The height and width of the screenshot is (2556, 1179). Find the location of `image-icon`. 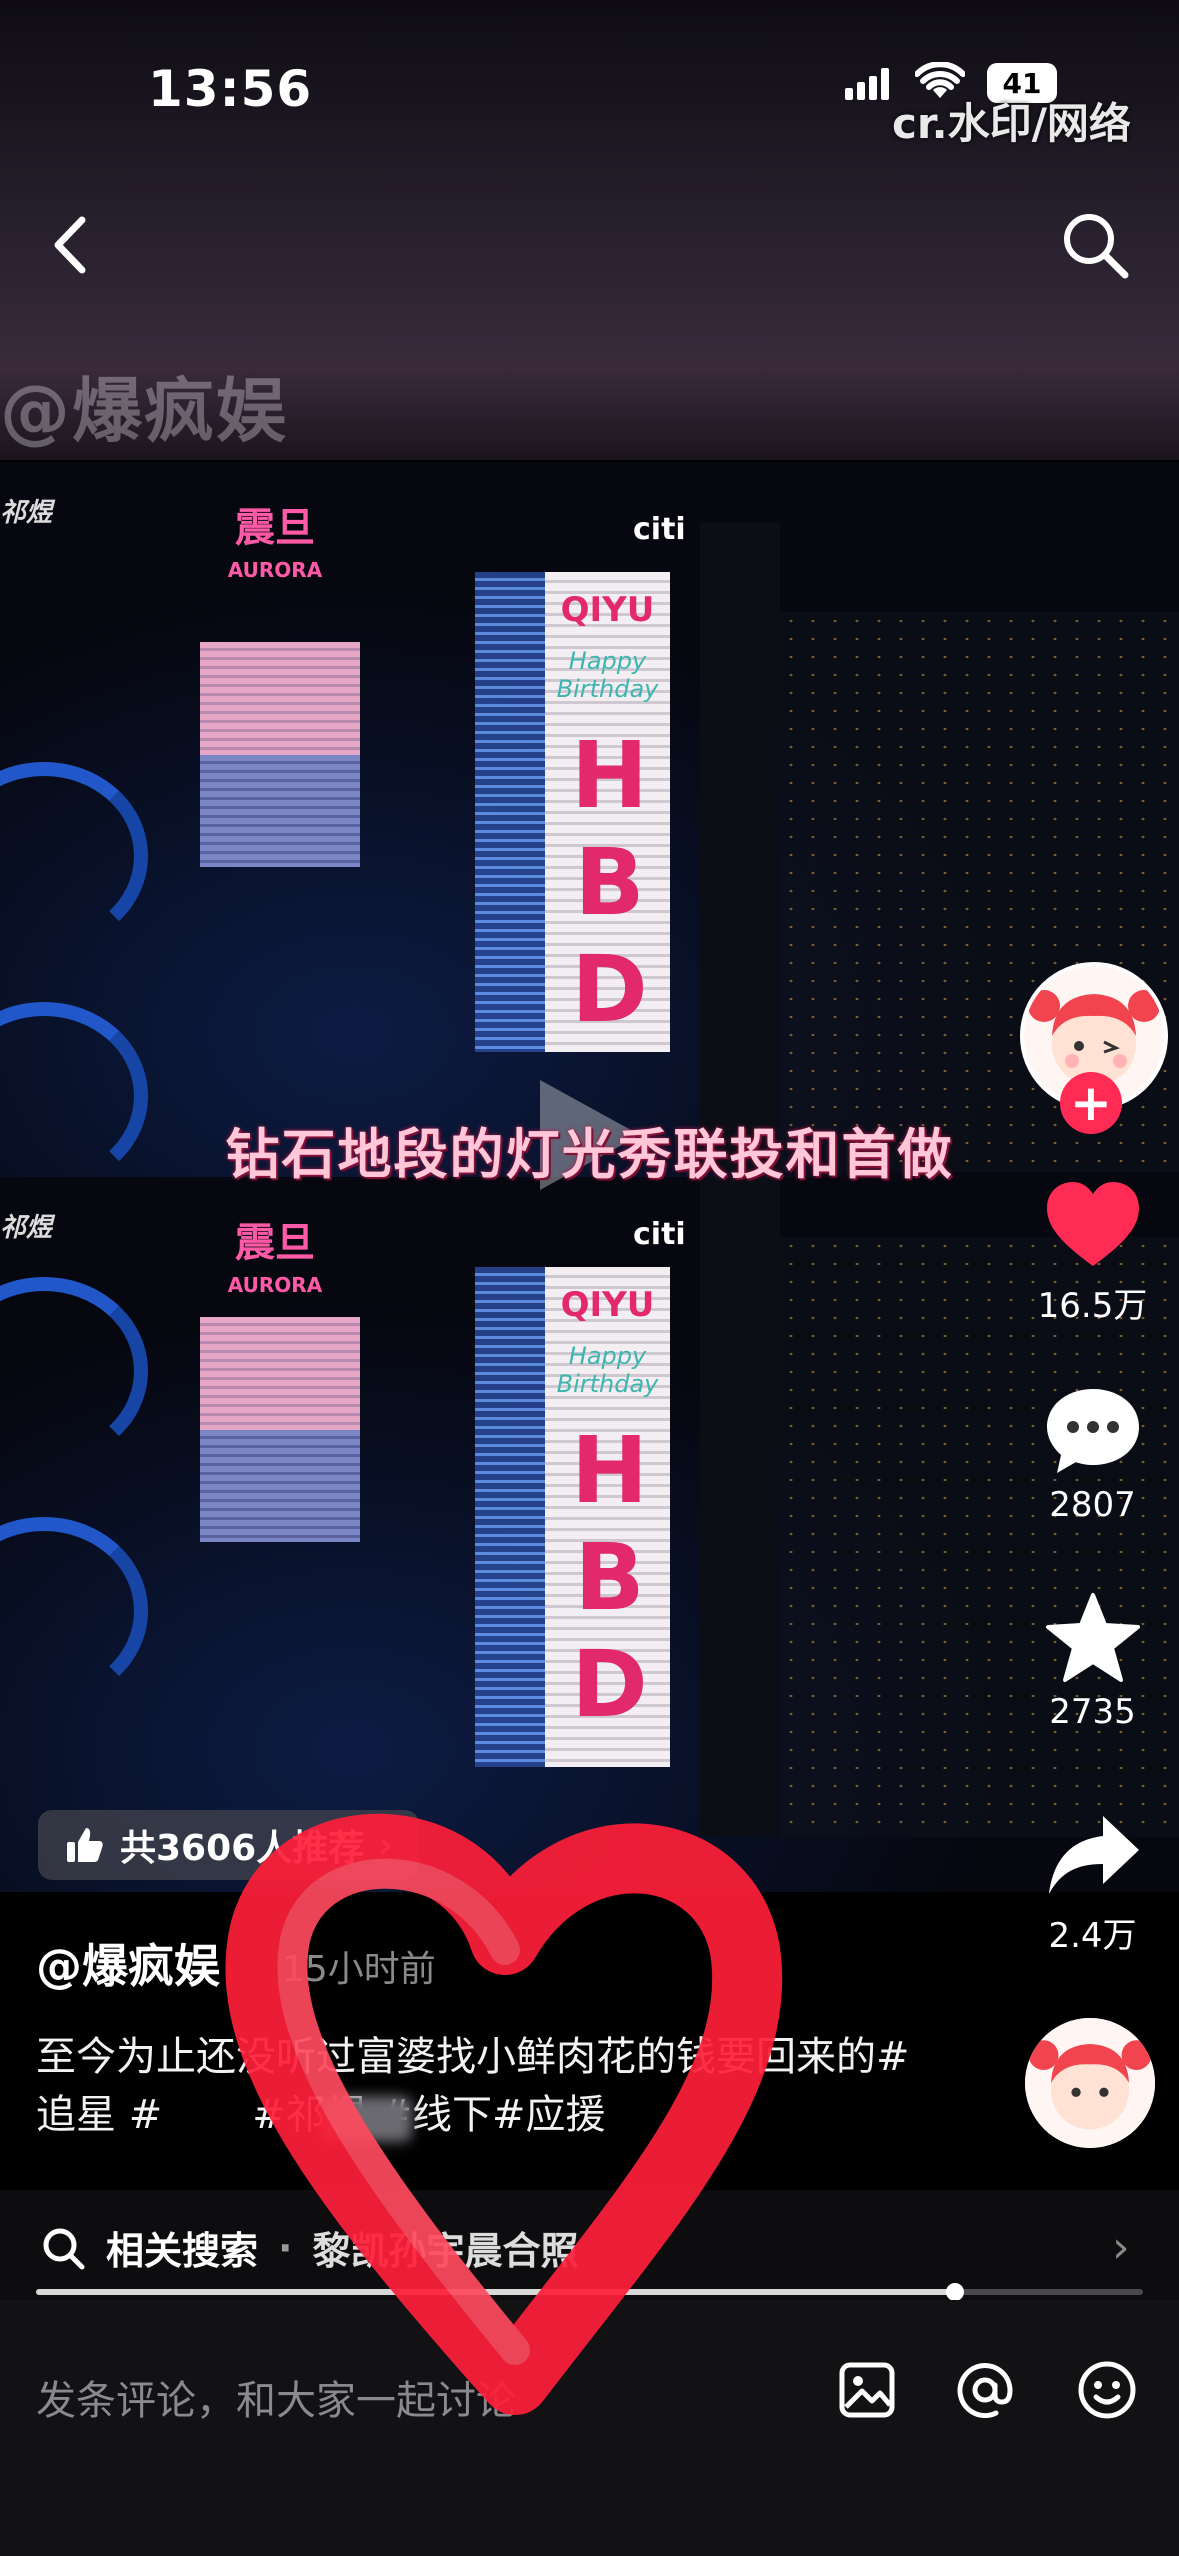

image-icon is located at coordinates (867, 2390).